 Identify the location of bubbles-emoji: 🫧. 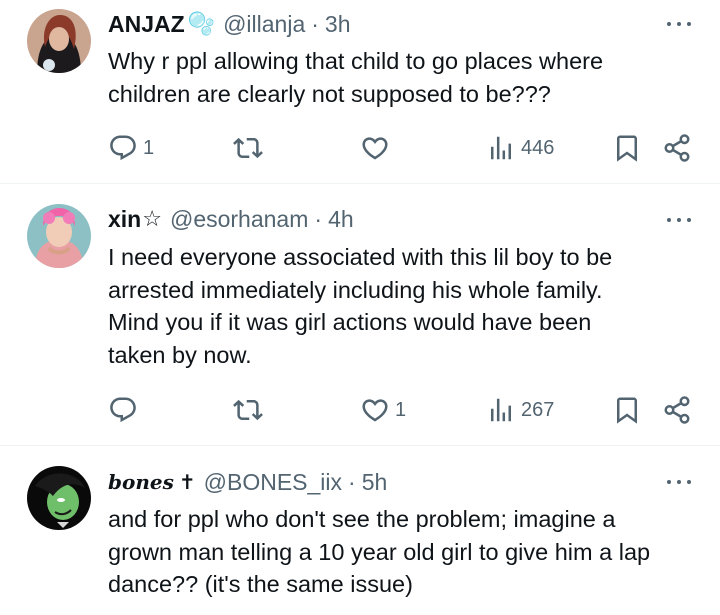
(201, 23).